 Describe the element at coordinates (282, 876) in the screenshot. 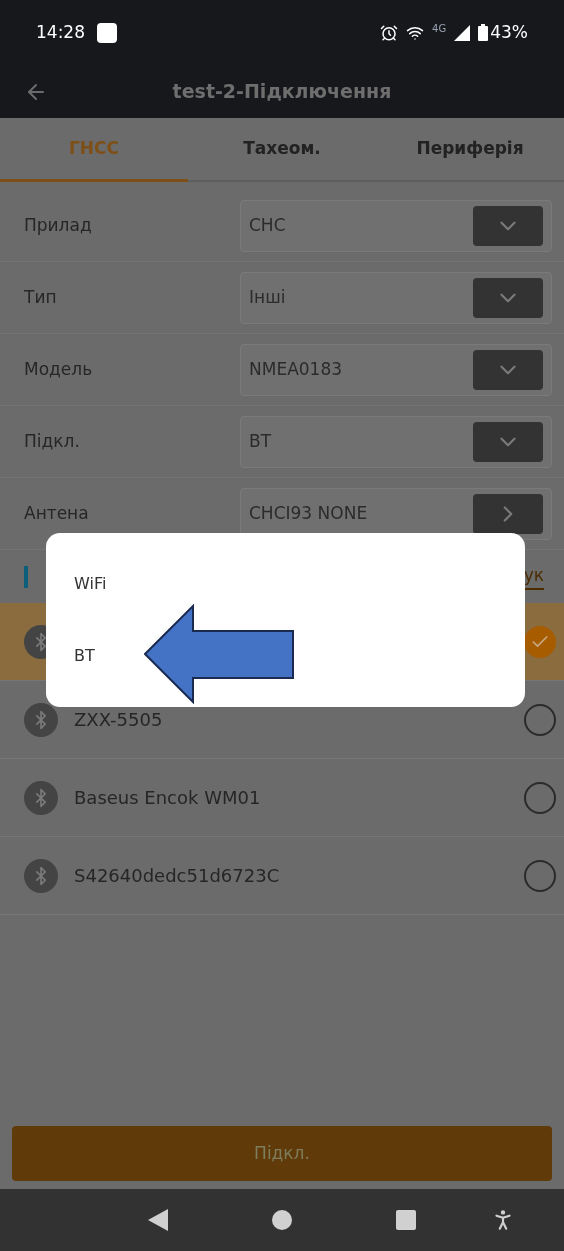

I see `device-row: S42640dedc51d6723C` at that location.